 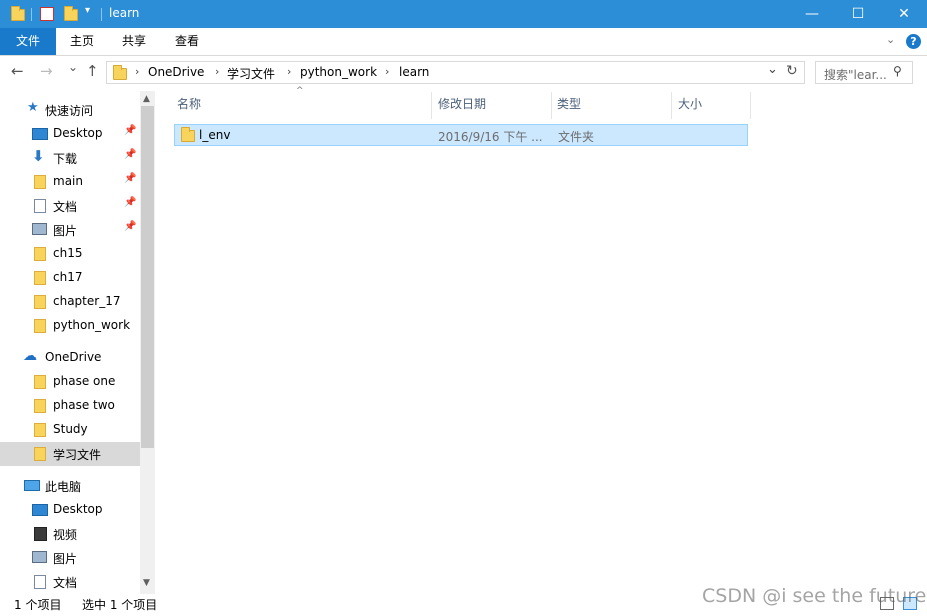 I want to click on nav-item-onedrive: ☁ OneDrive, so click(x=70, y=358).